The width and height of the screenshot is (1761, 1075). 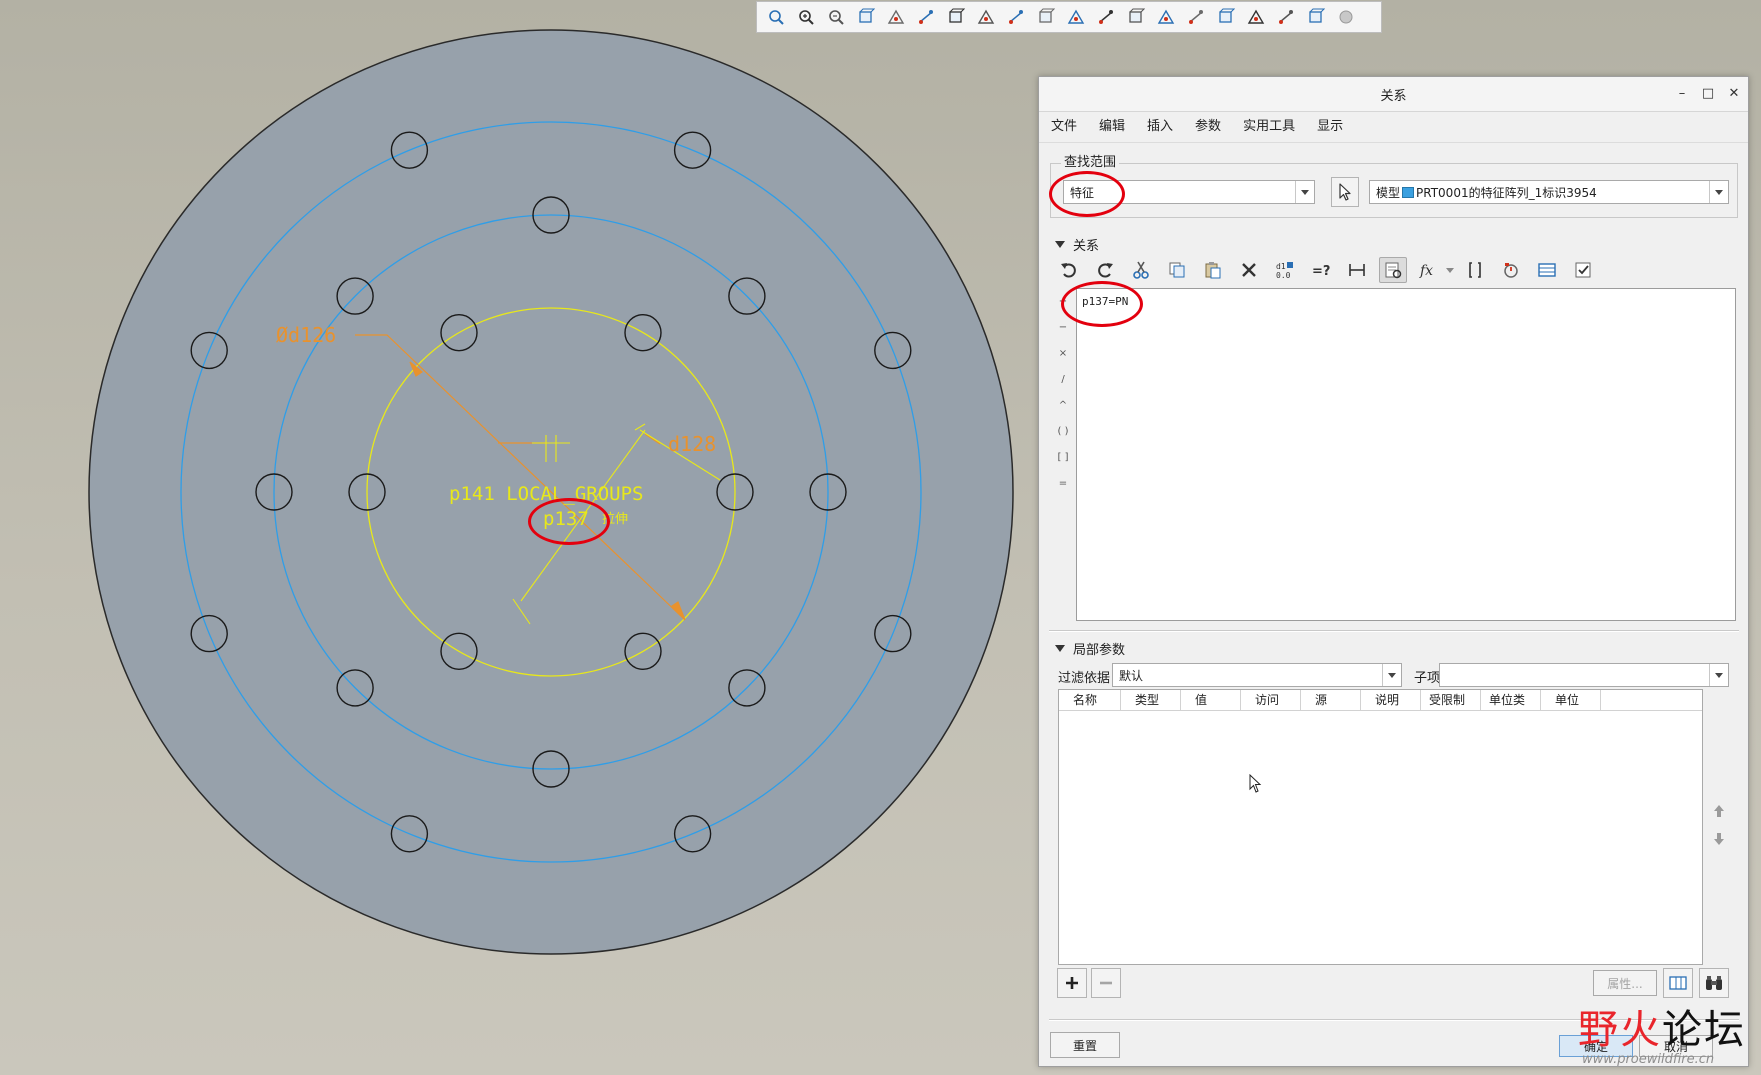 I want to click on menu-parameters: 参数, so click(x=1208, y=127).